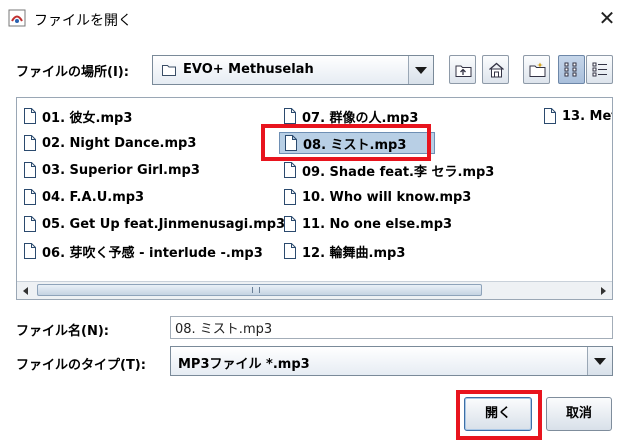 Image resolution: width=630 pixels, height=445 pixels. I want to click on look-in-arrow-button, so click(420, 70).